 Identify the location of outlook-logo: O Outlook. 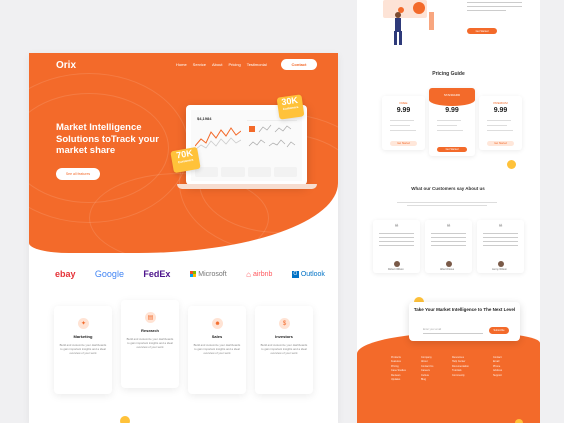
(308, 274).